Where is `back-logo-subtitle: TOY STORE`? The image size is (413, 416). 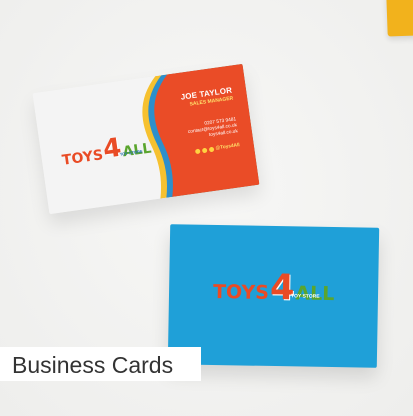 back-logo-subtitle: TOY STORE is located at coordinates (305, 296).